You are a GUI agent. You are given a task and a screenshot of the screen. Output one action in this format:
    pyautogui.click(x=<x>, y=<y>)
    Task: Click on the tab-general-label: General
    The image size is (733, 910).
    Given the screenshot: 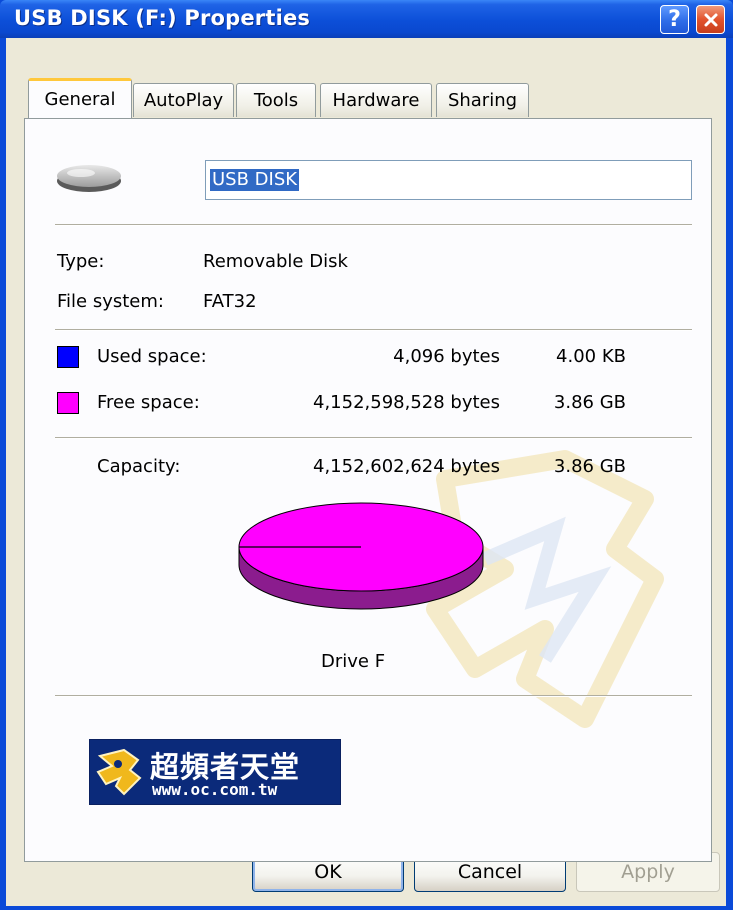 What is the action you would take?
    pyautogui.click(x=80, y=99)
    